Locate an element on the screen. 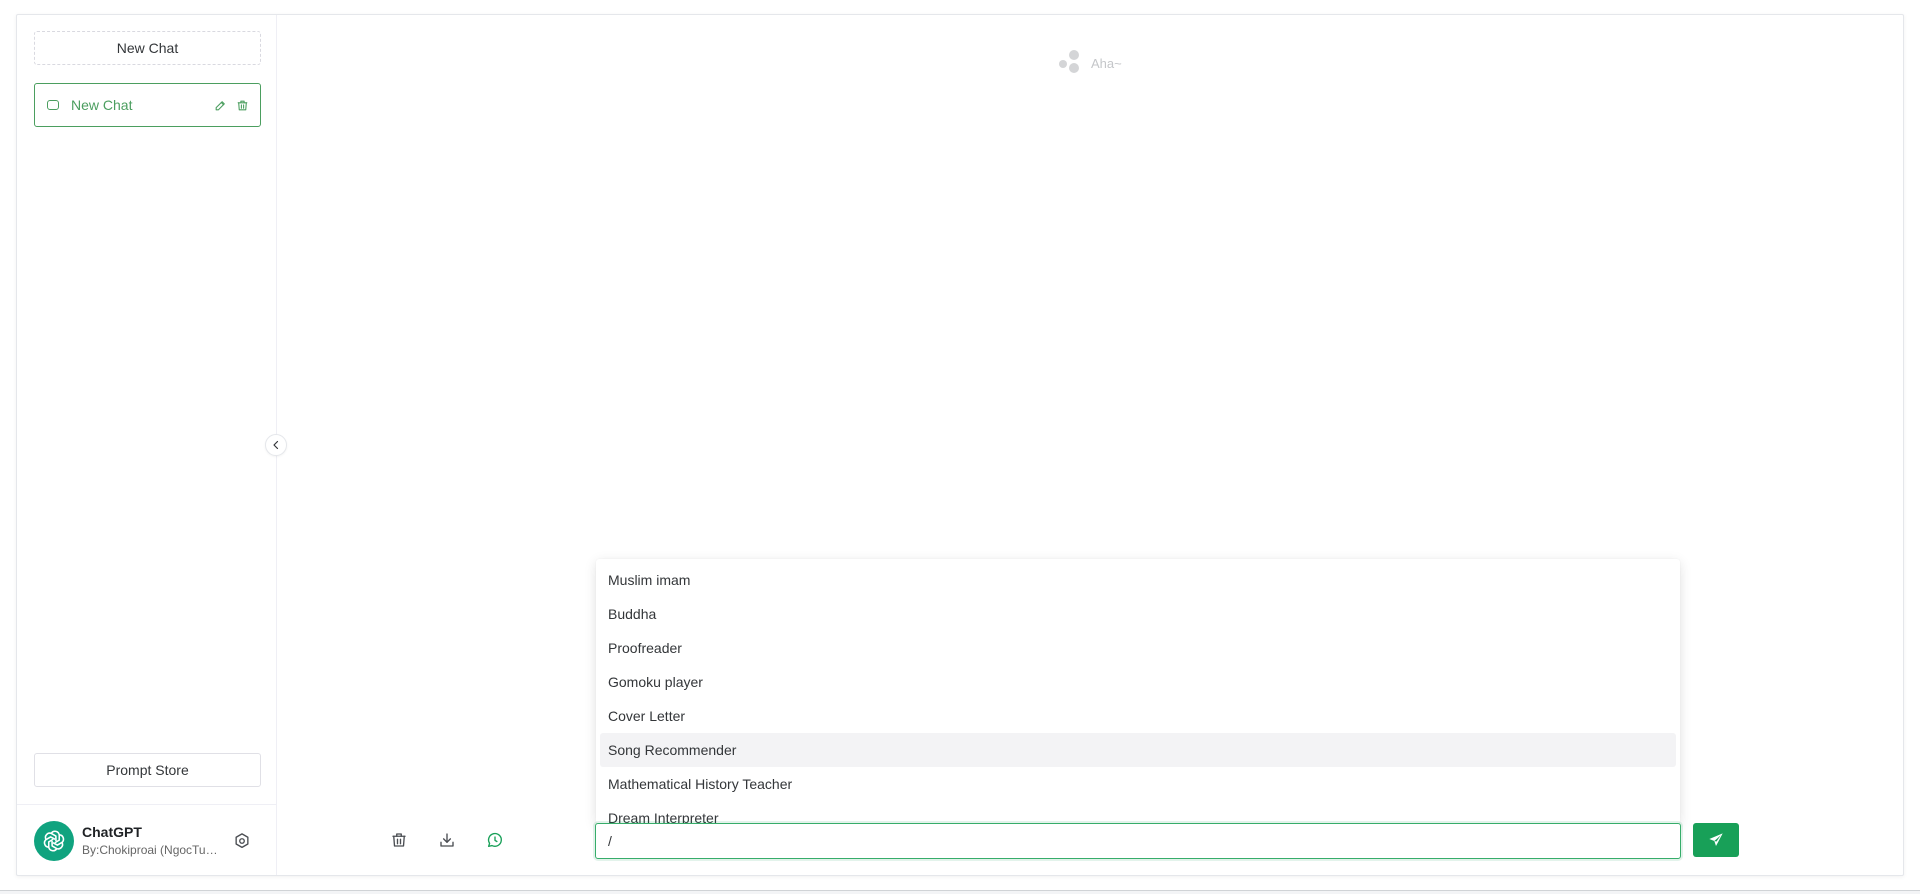  prompt-option: Dream Interpreter is located at coordinates (1138, 812).